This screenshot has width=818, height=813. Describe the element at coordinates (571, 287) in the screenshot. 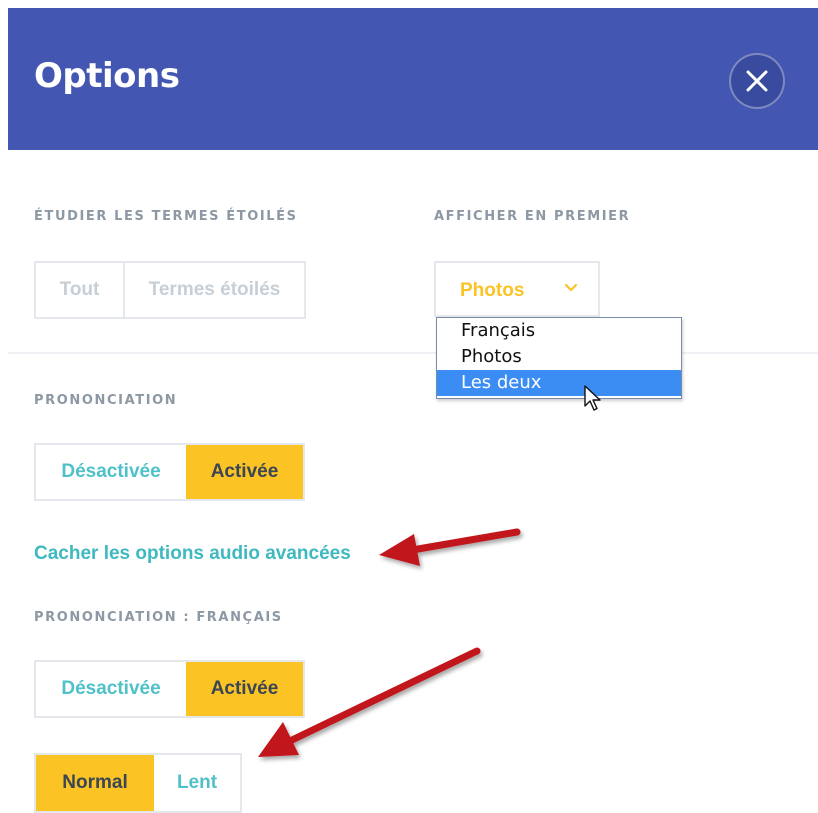

I see `chevron-down-icon` at that location.